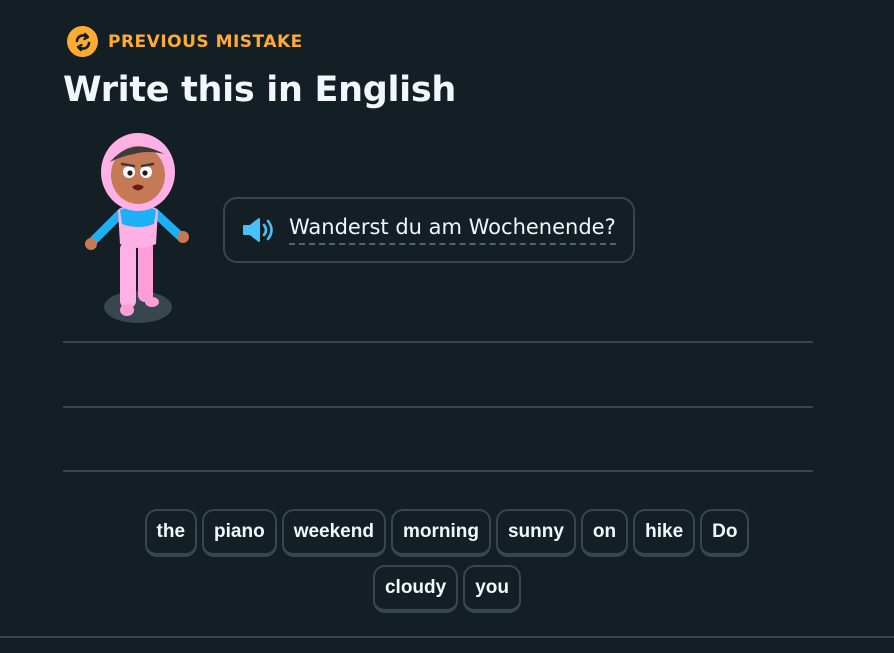 This screenshot has width=894, height=653. Describe the element at coordinates (171, 533) in the screenshot. I see `word-tile: the` at that location.